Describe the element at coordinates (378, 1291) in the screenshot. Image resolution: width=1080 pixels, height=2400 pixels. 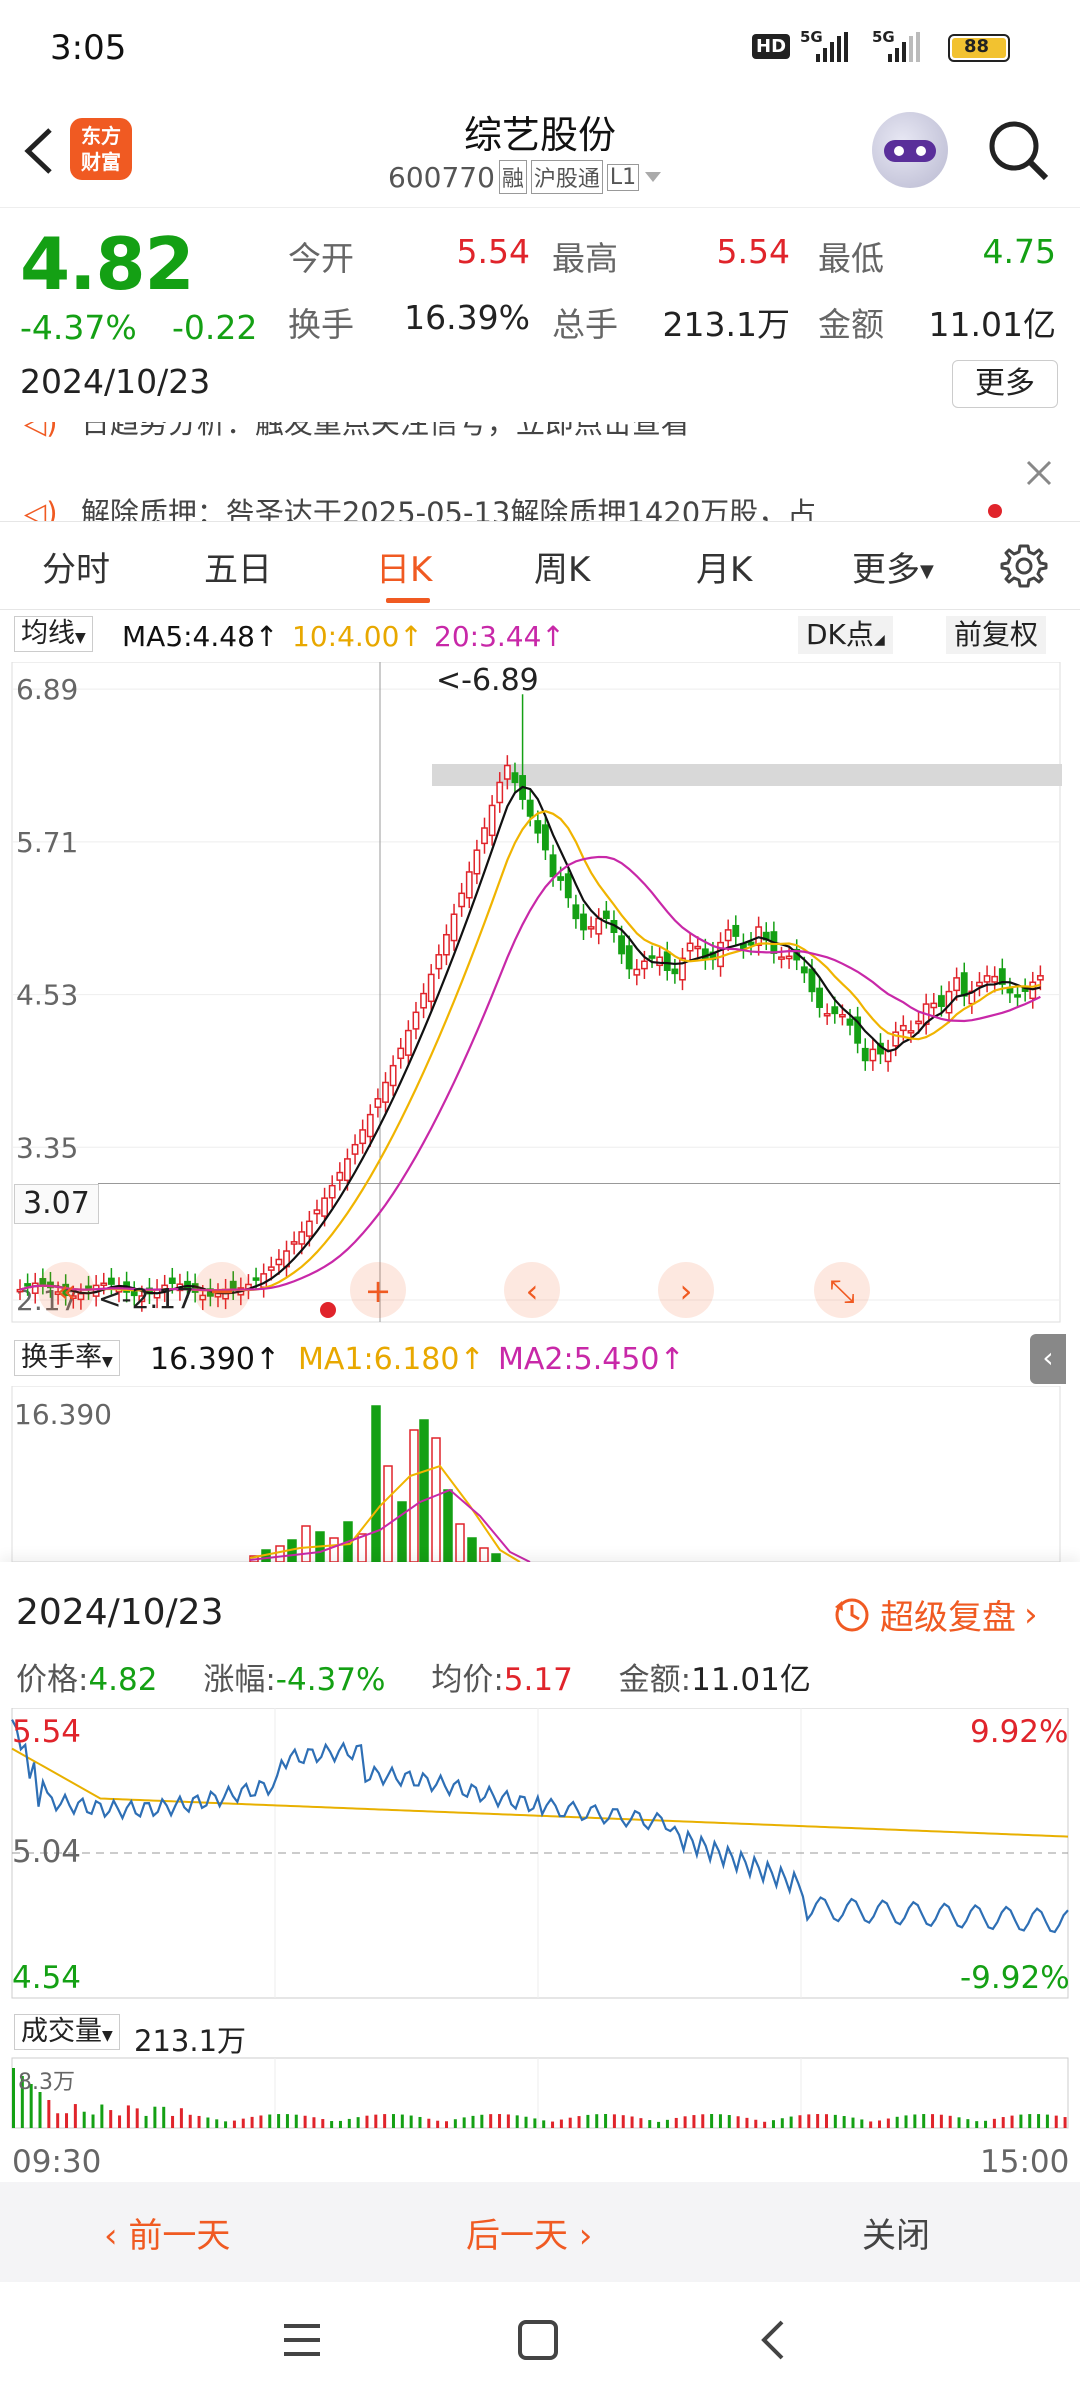
I see `zoom-in-button-glyph: +` at that location.